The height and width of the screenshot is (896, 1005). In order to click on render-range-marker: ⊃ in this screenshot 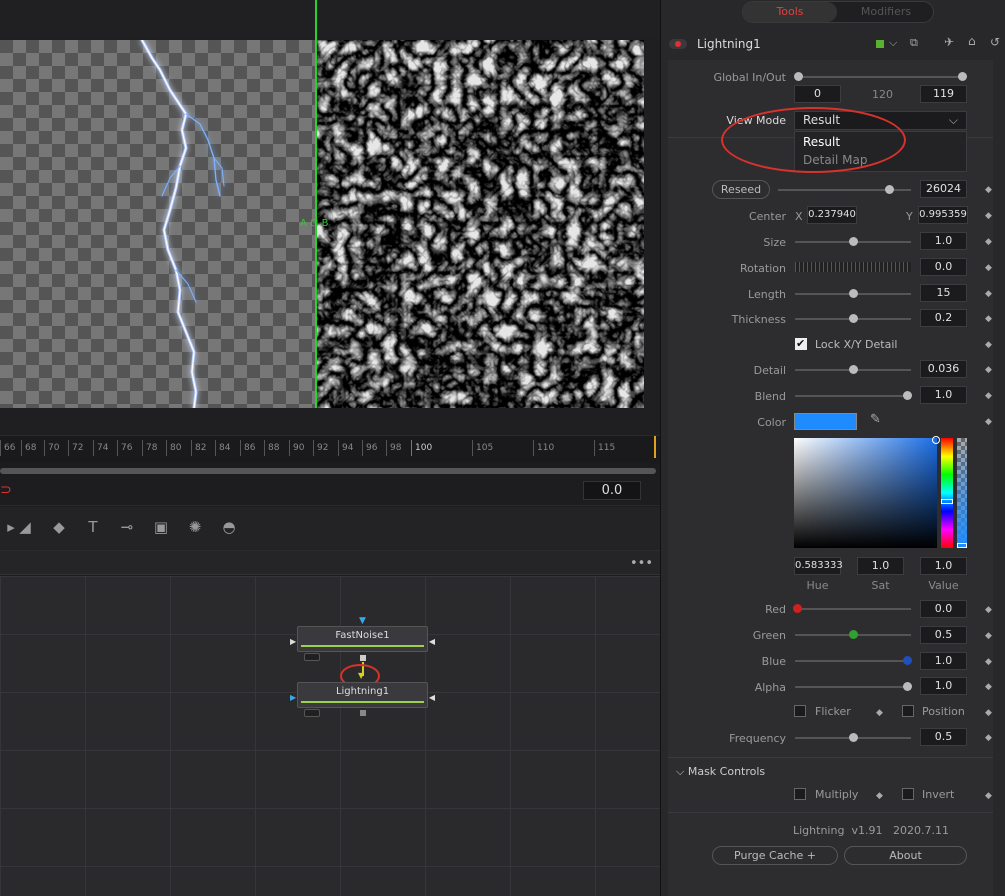, I will do `click(6, 490)`.